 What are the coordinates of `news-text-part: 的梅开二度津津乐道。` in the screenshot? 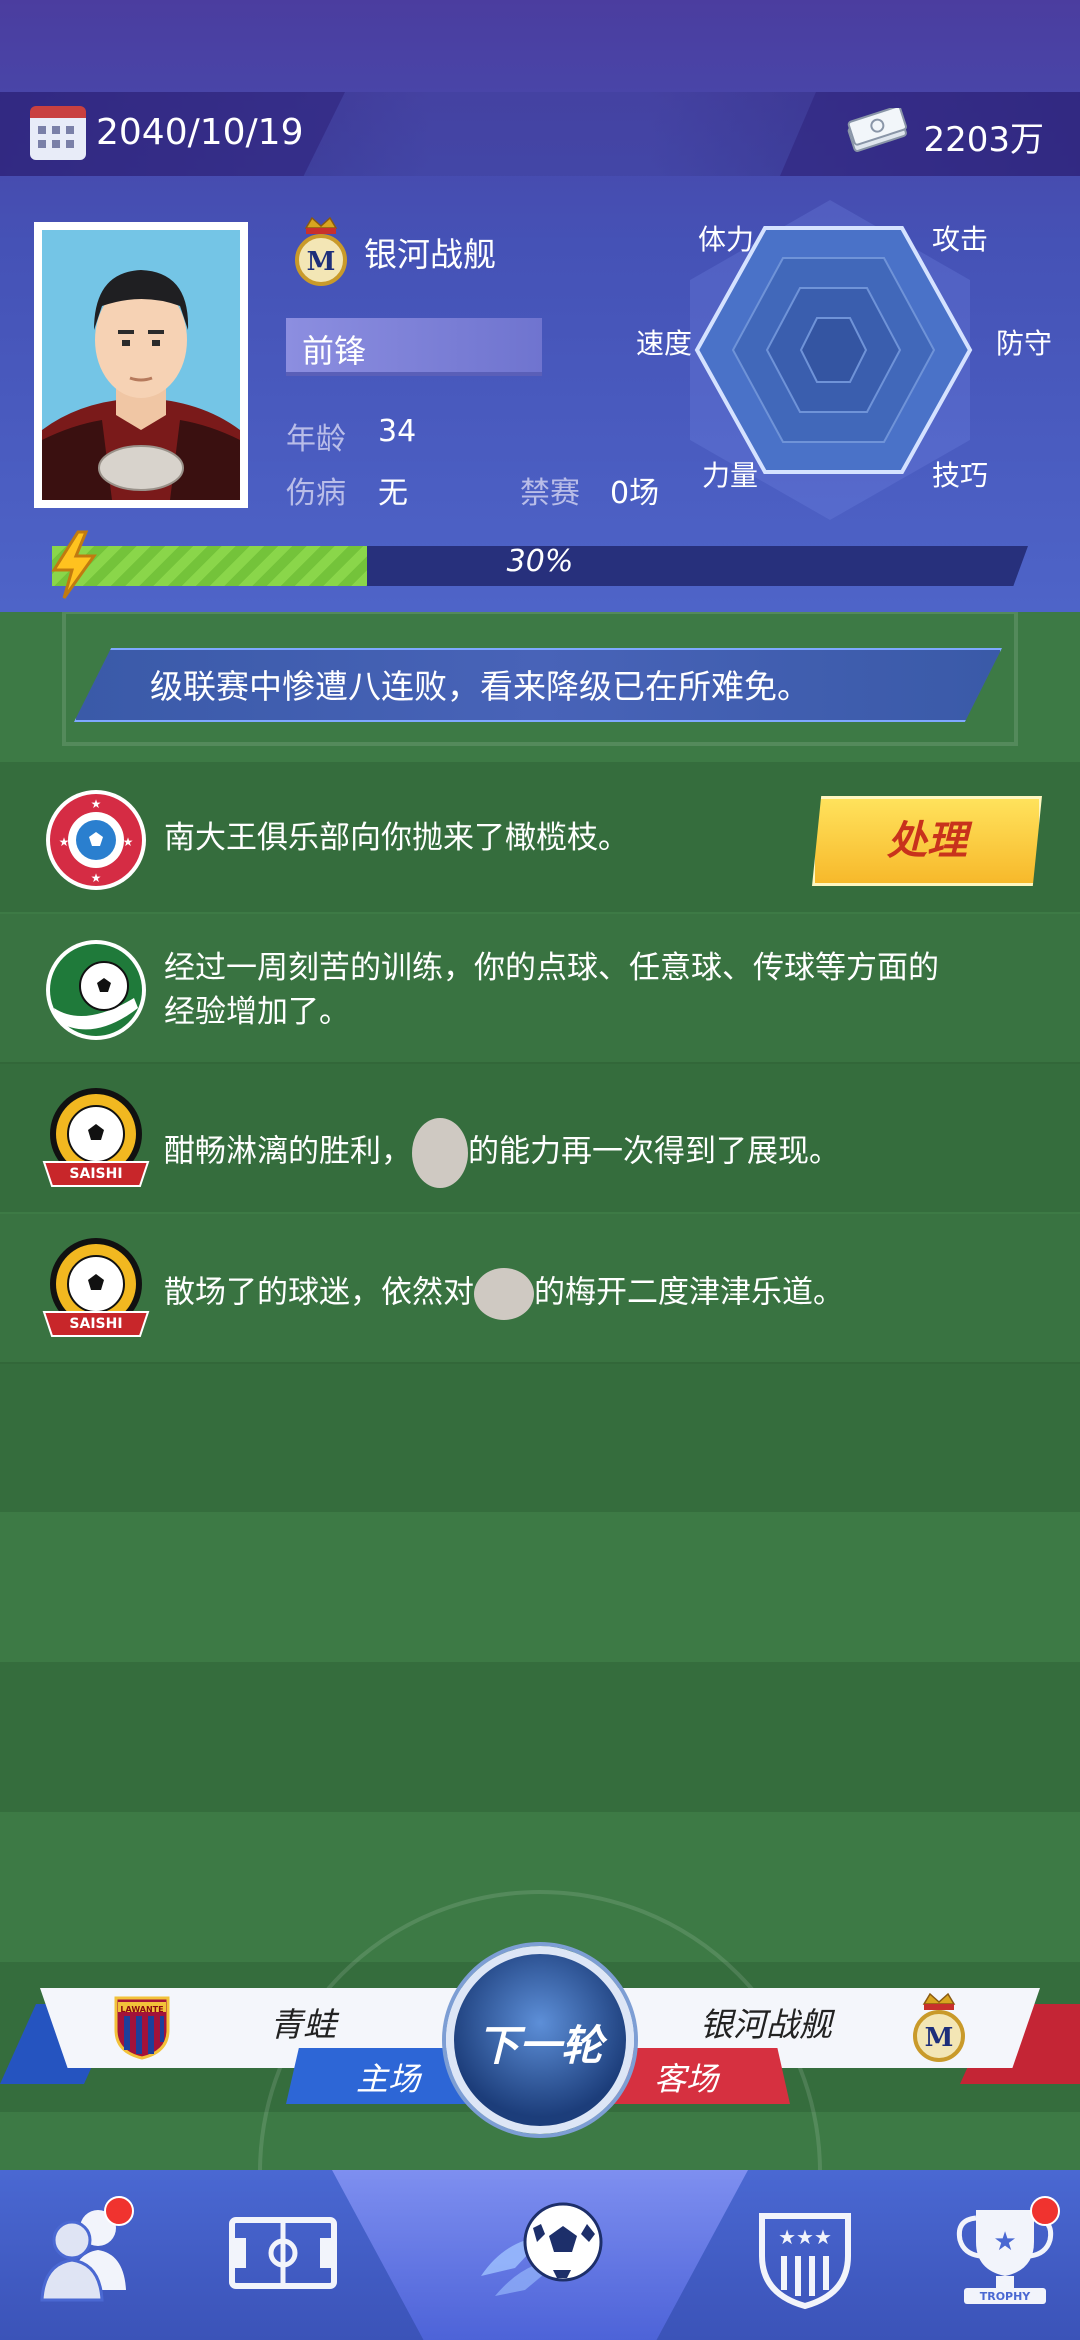 It's located at (689, 1292).